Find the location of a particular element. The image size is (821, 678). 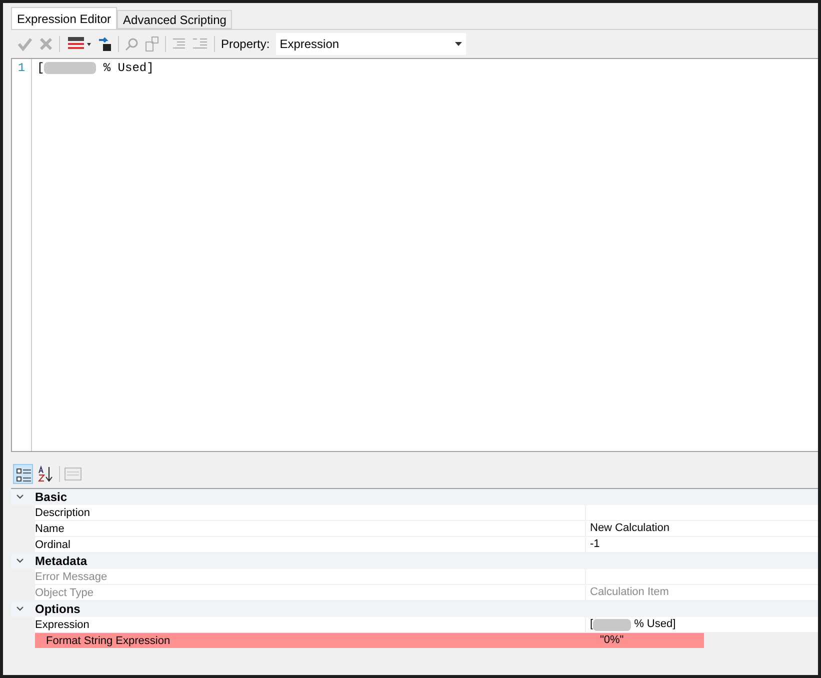

dropdown-arrow-icon is located at coordinates (458, 44).